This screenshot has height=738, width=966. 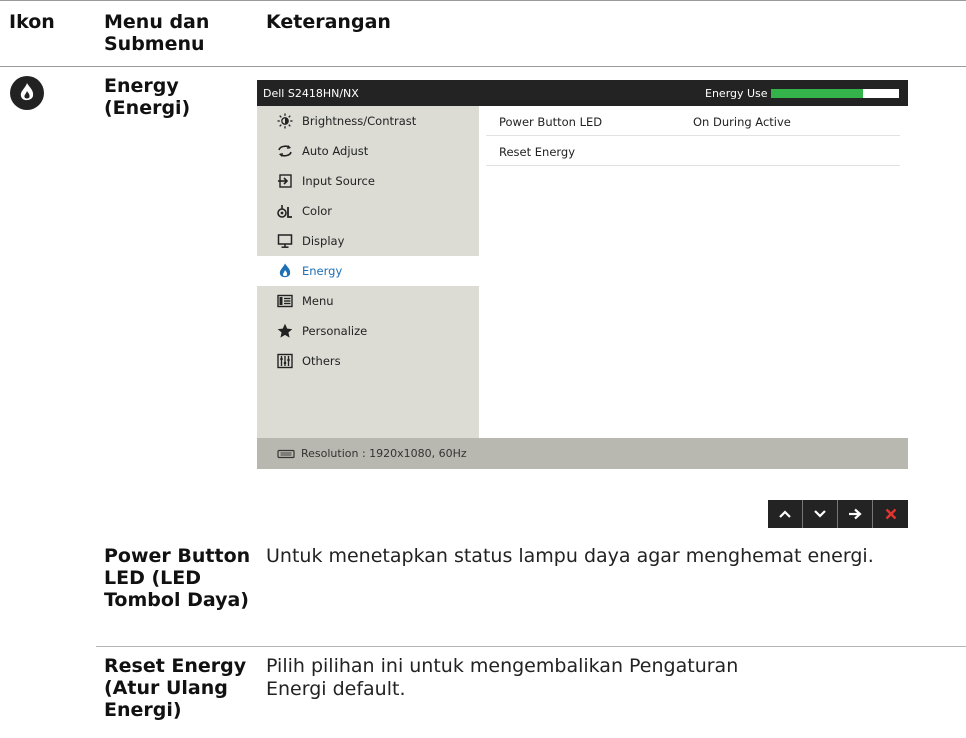 What do you see at coordinates (338, 181) in the screenshot?
I see `osd-item-label: Input Source` at bounding box center [338, 181].